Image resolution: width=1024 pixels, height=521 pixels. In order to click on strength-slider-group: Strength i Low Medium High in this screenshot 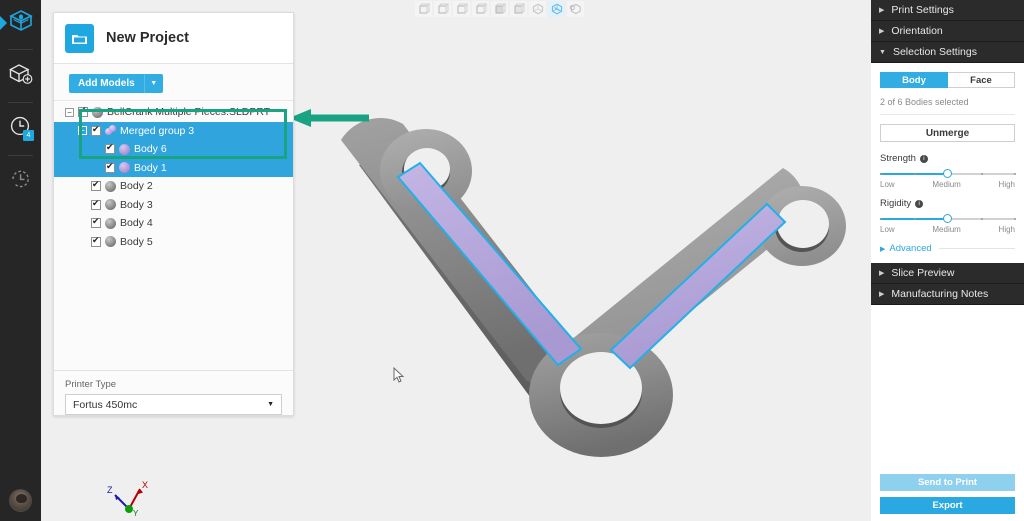, I will do `click(948, 171)`.